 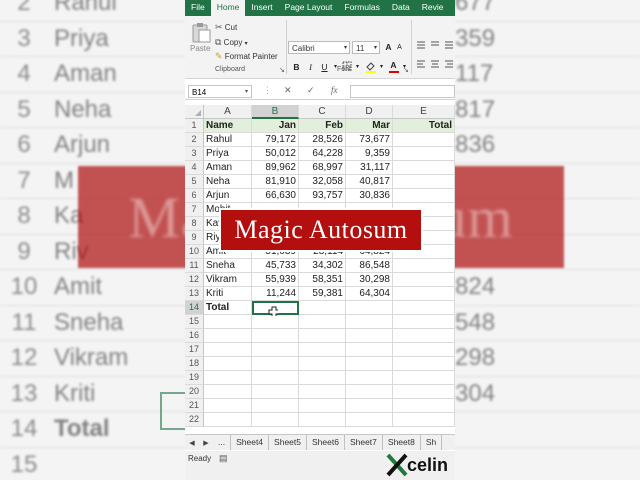 What do you see at coordinates (275, 294) in the screenshot?
I see `grid-cell: 11,244` at bounding box center [275, 294].